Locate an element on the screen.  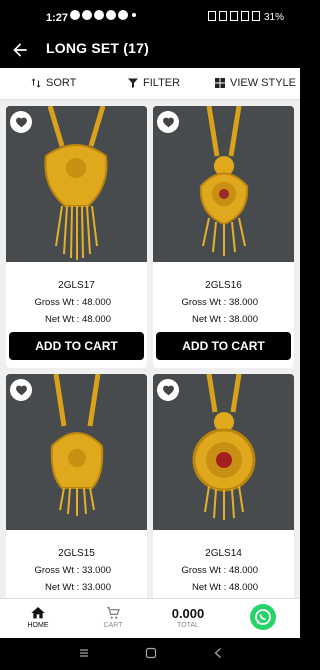
filter-icon is located at coordinates (133, 83).